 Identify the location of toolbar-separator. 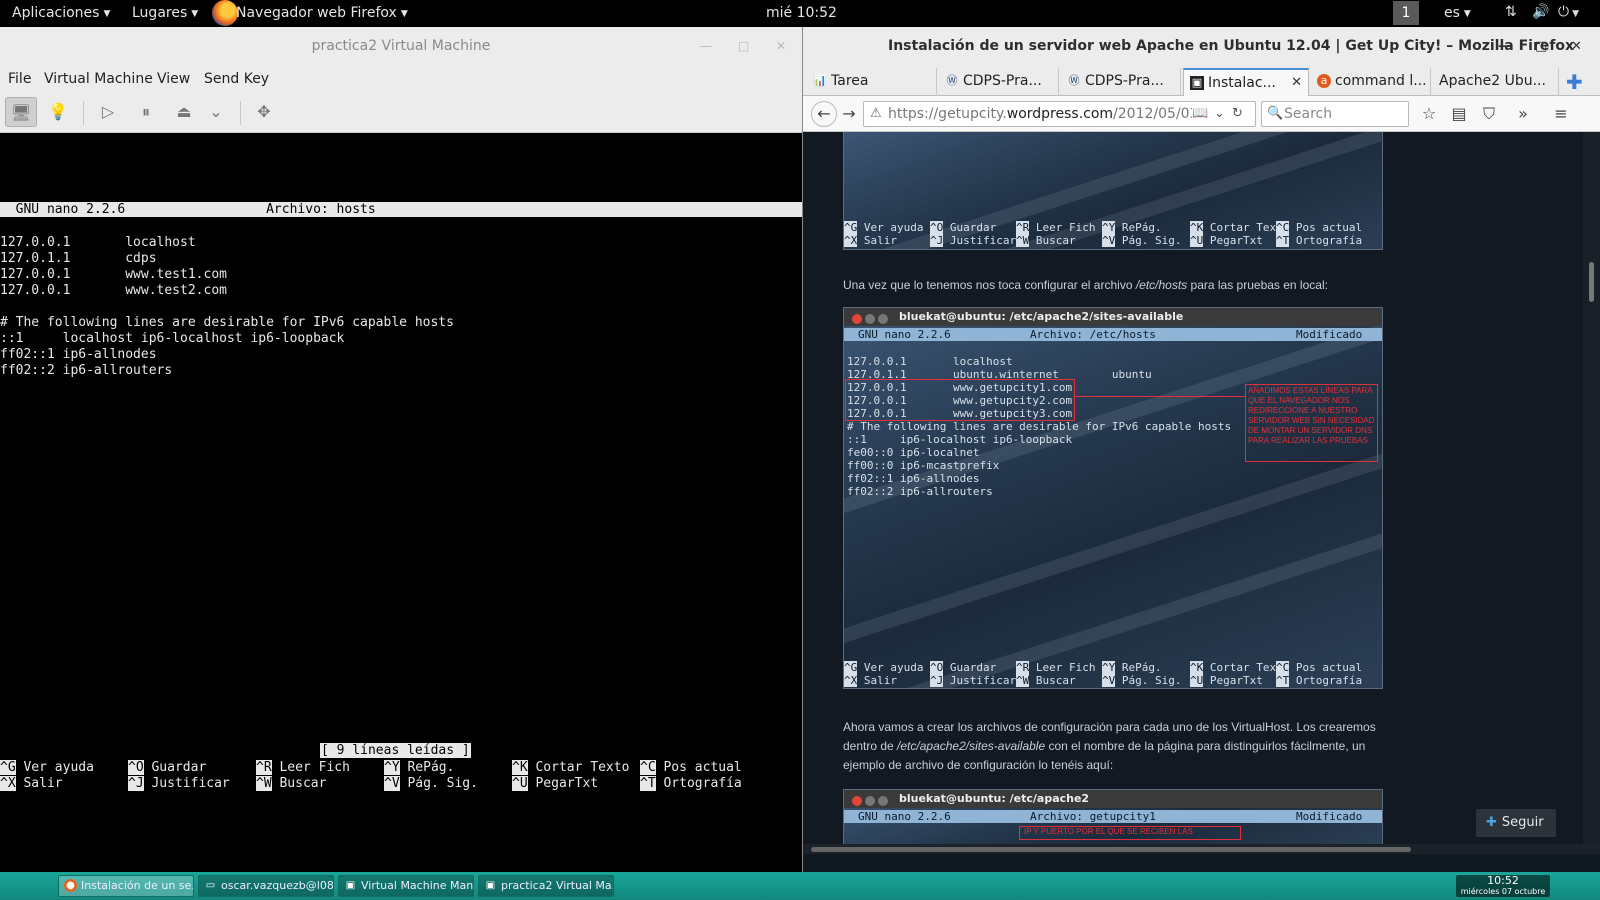
(83, 113).